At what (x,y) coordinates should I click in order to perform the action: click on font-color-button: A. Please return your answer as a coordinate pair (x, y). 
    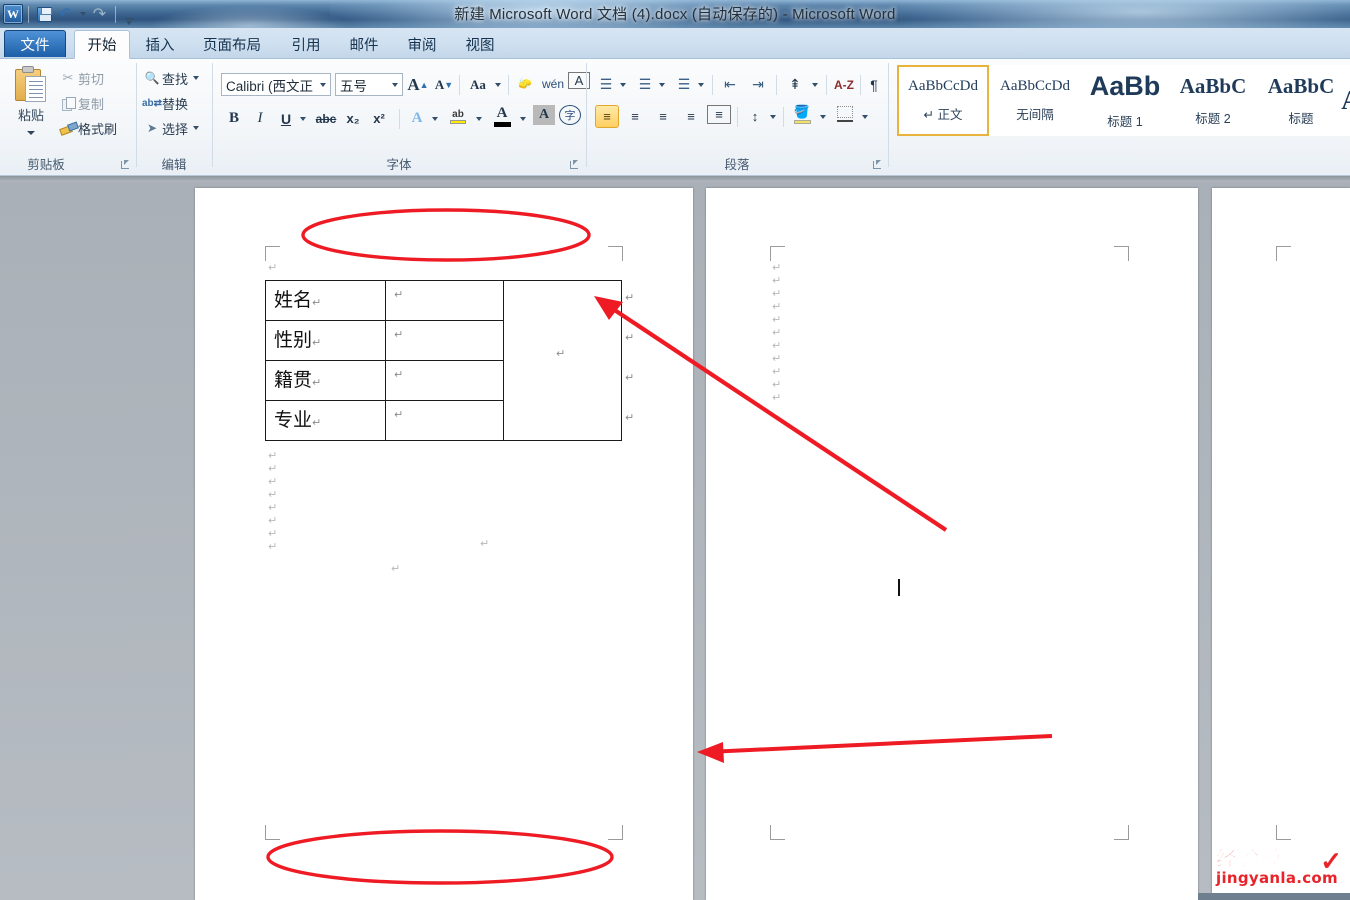
    Looking at the image, I should click on (502, 116).